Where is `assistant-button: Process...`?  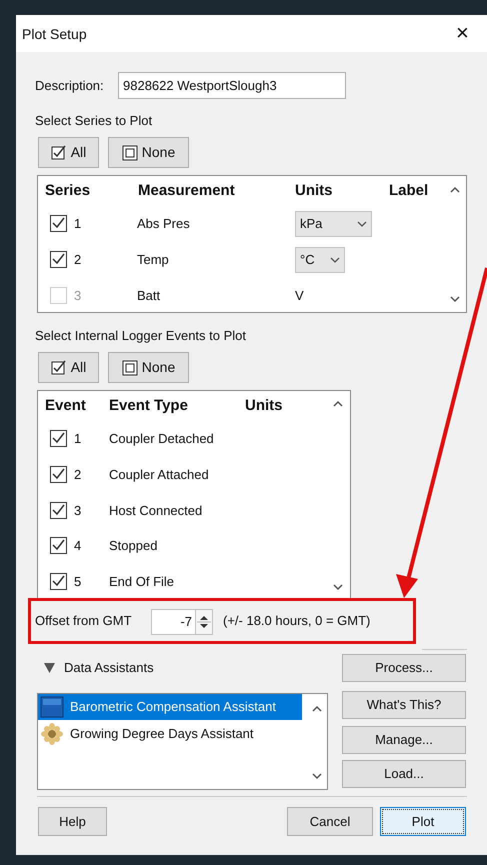 assistant-button: Process... is located at coordinates (404, 668).